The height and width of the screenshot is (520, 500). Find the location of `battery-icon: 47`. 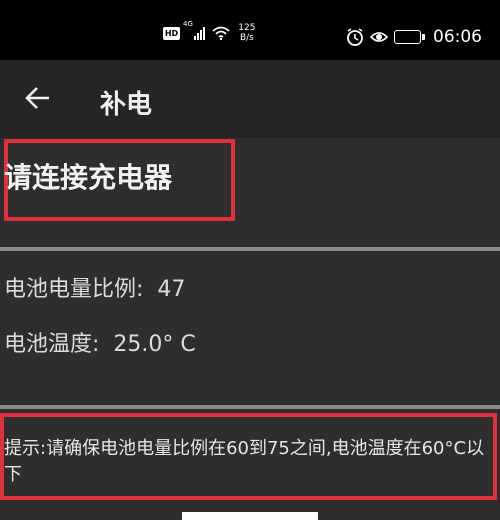

battery-icon: 47 is located at coordinates (407, 37).